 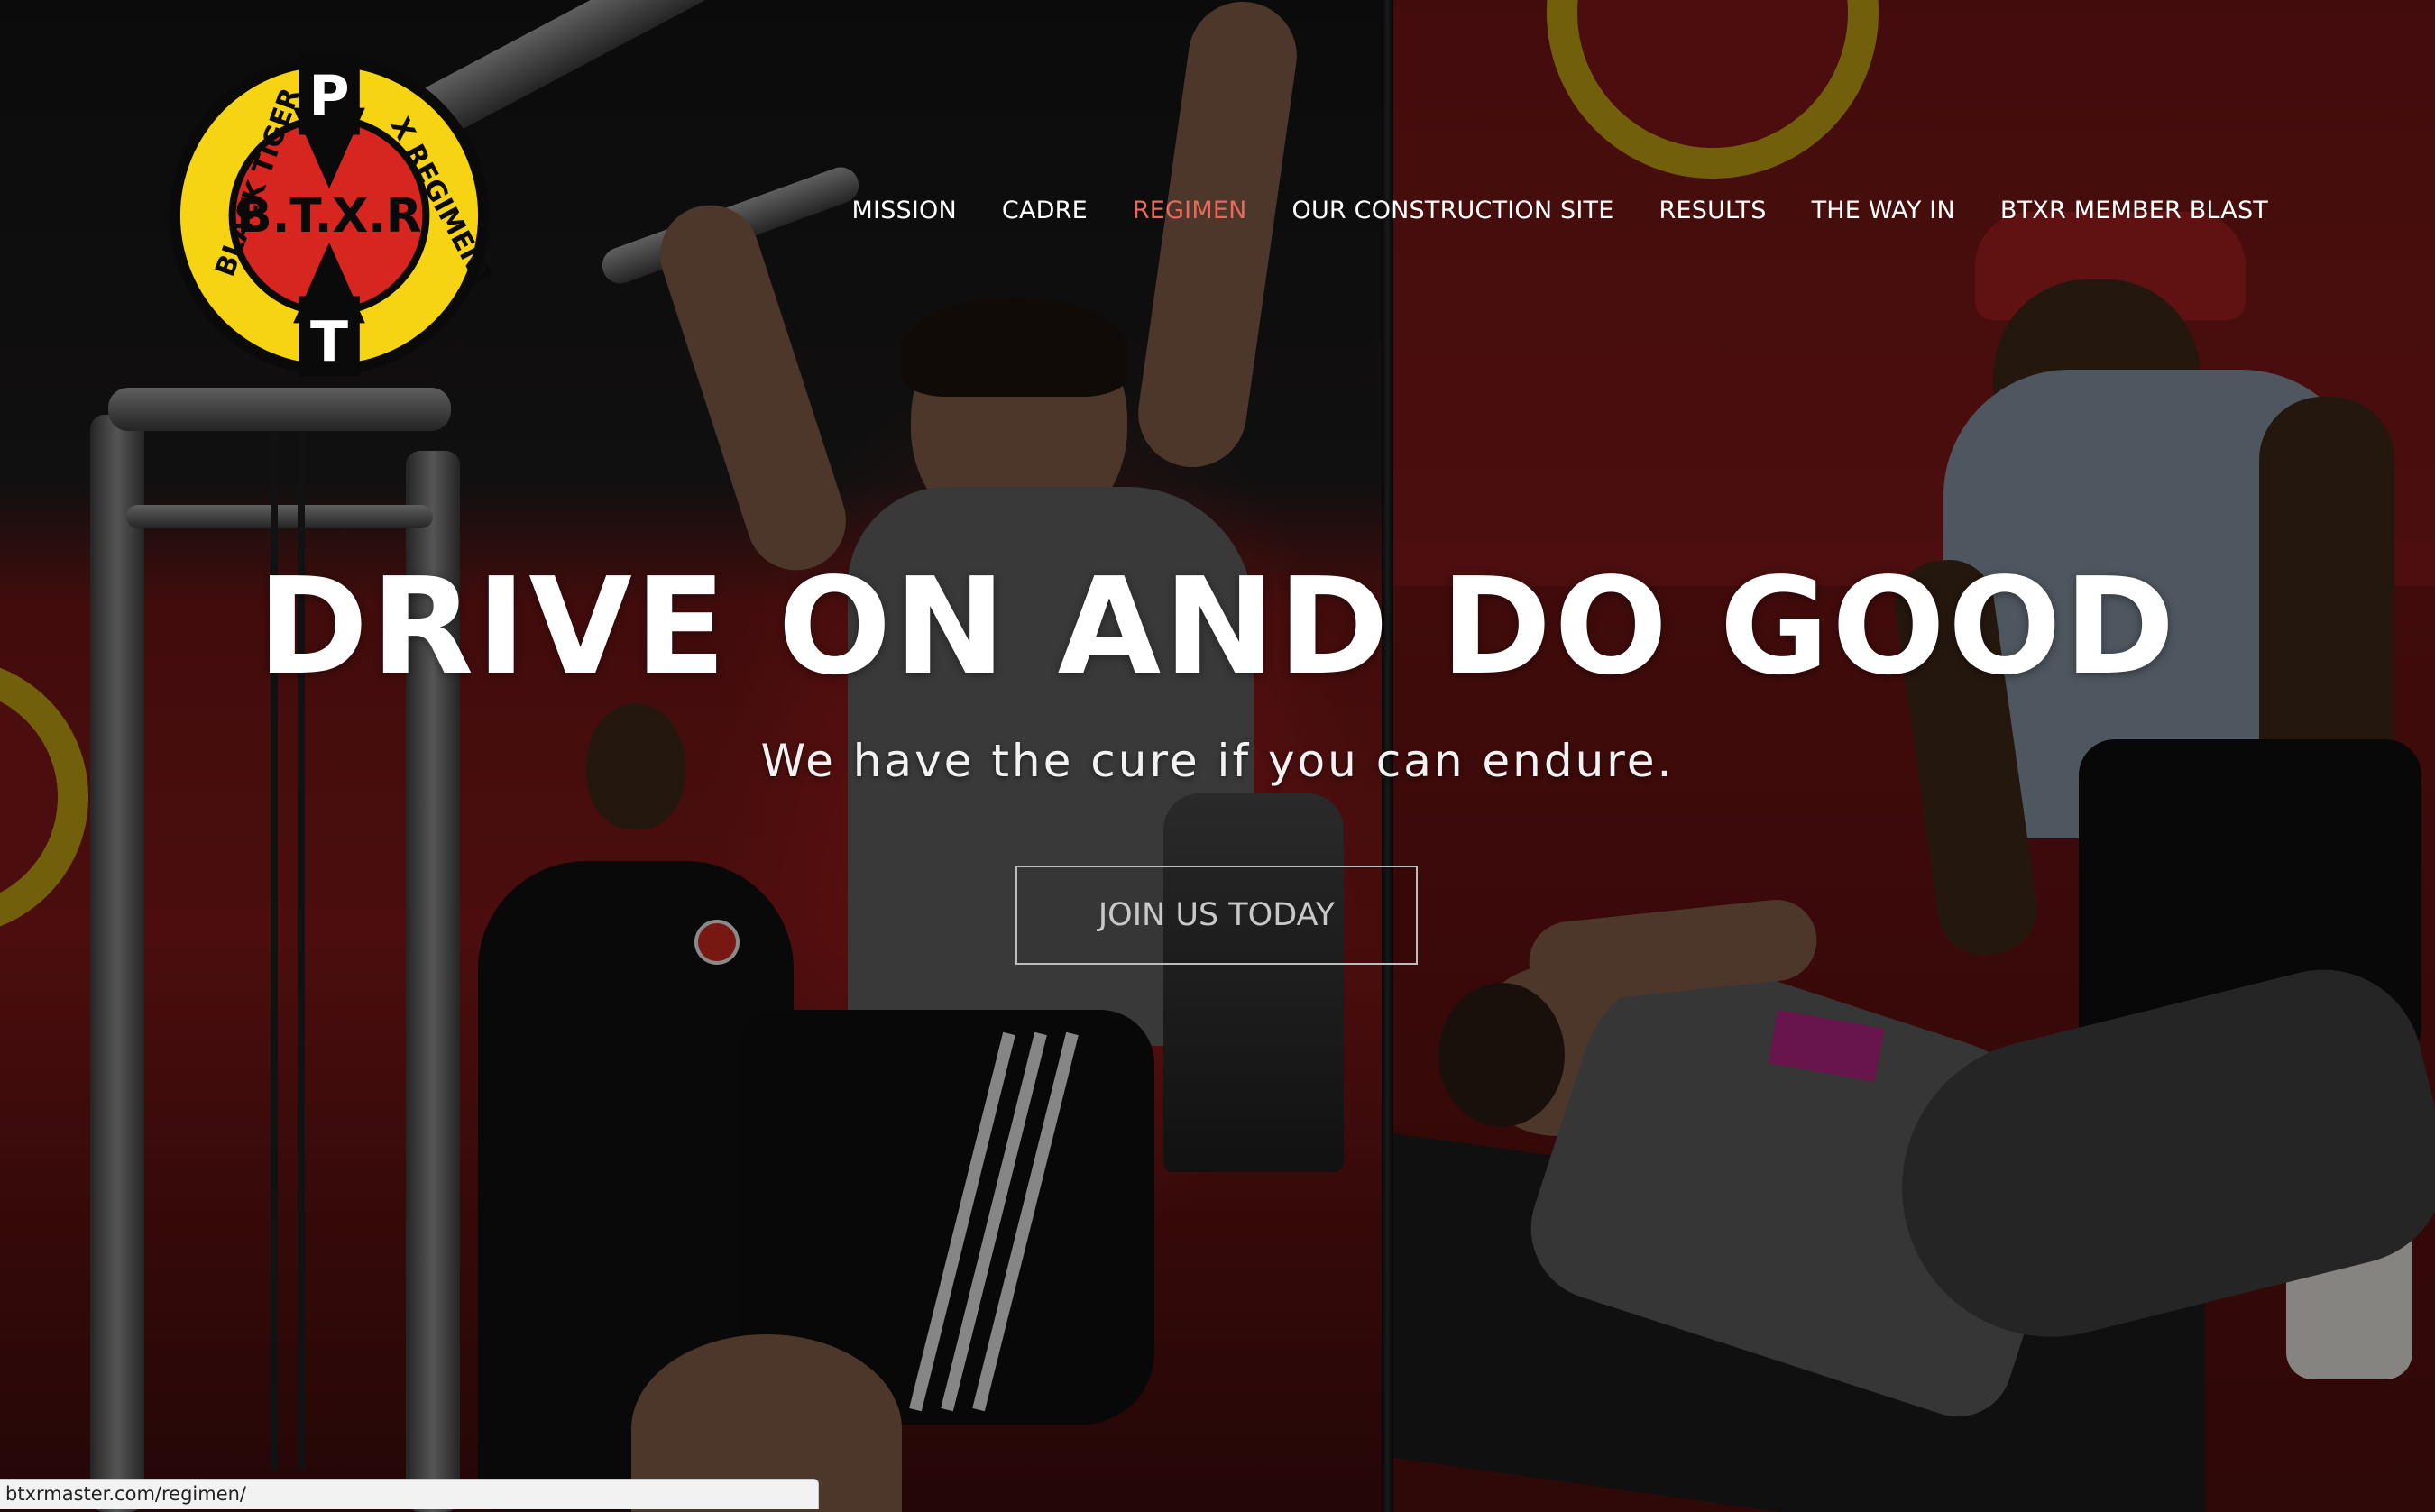 I want to click on nav-item-results: RESULTS, so click(x=1713, y=211).